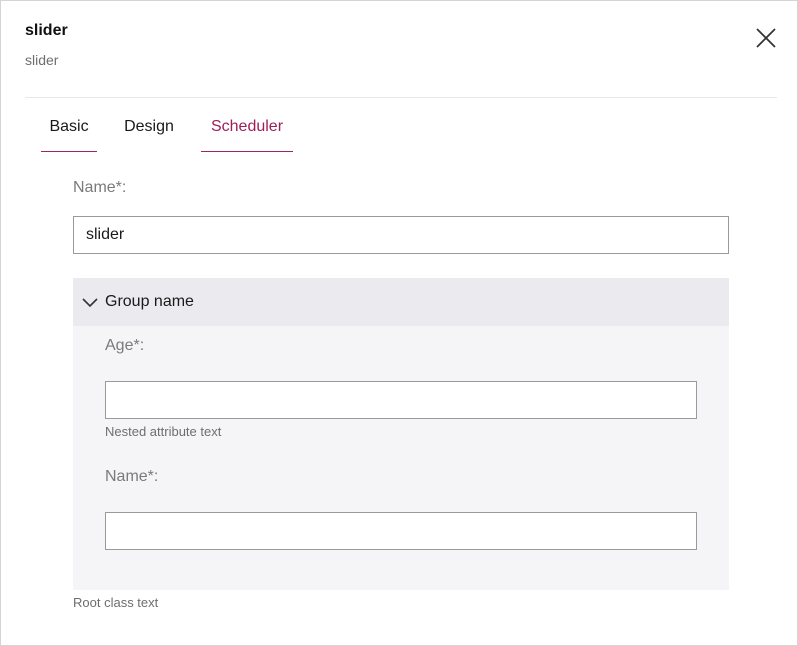 The image size is (798, 646). Describe the element at coordinates (125, 345) in the screenshot. I see `age-label: Age*:` at that location.